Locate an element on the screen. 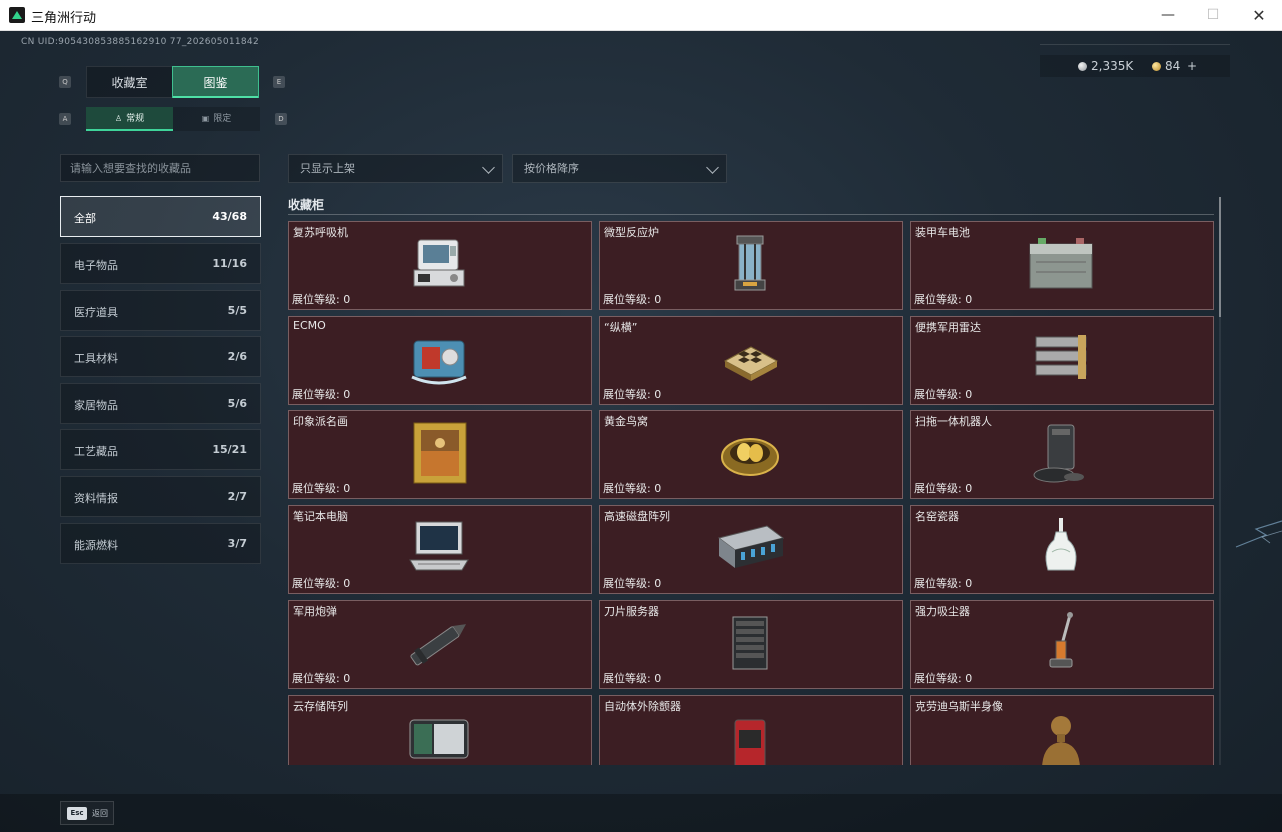  category-intel: 资料情报 2/7 is located at coordinates (160, 496).